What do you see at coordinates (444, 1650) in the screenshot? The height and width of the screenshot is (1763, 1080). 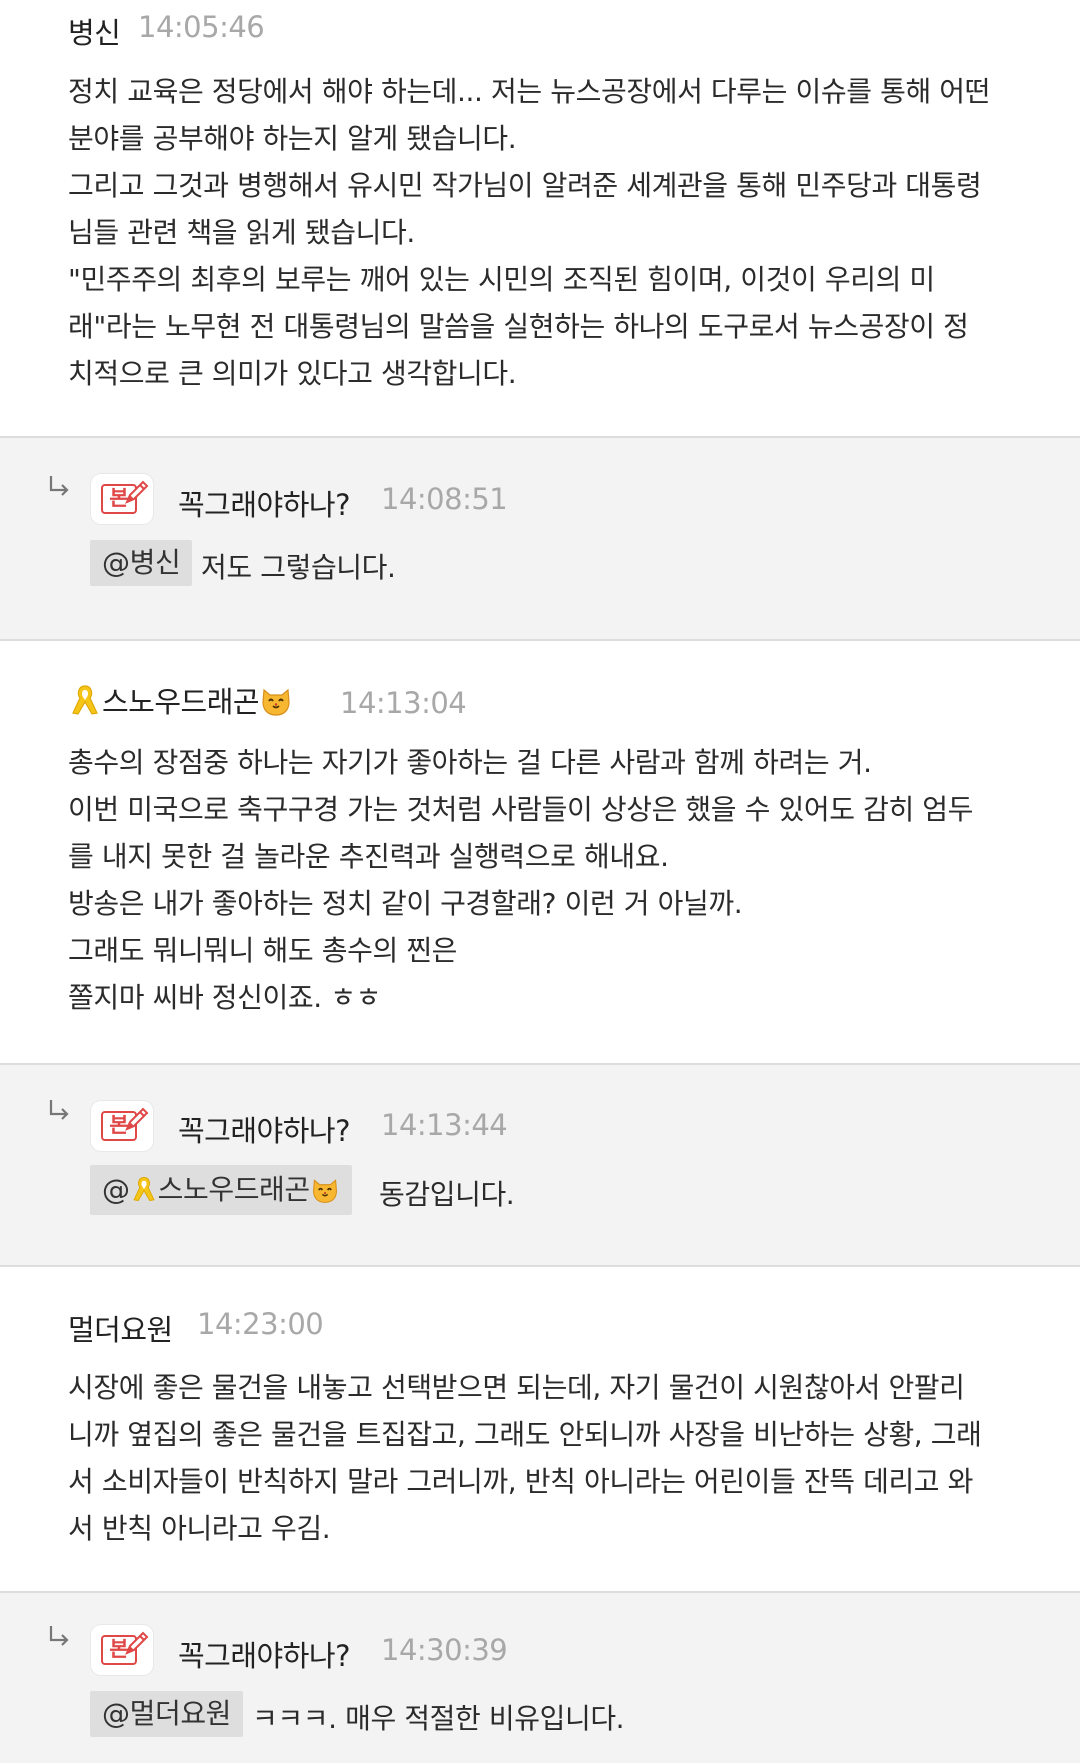 I see `reply-time: 14:30:39` at bounding box center [444, 1650].